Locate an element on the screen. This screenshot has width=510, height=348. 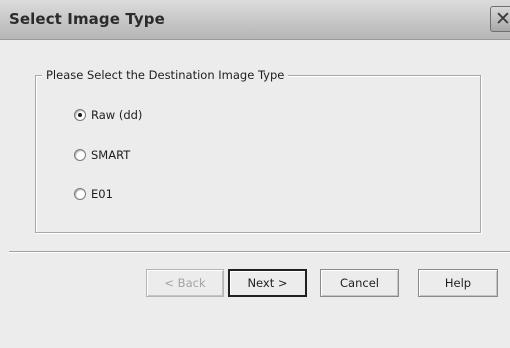
radio-option-raw: Raw (dd) is located at coordinates (108, 115).